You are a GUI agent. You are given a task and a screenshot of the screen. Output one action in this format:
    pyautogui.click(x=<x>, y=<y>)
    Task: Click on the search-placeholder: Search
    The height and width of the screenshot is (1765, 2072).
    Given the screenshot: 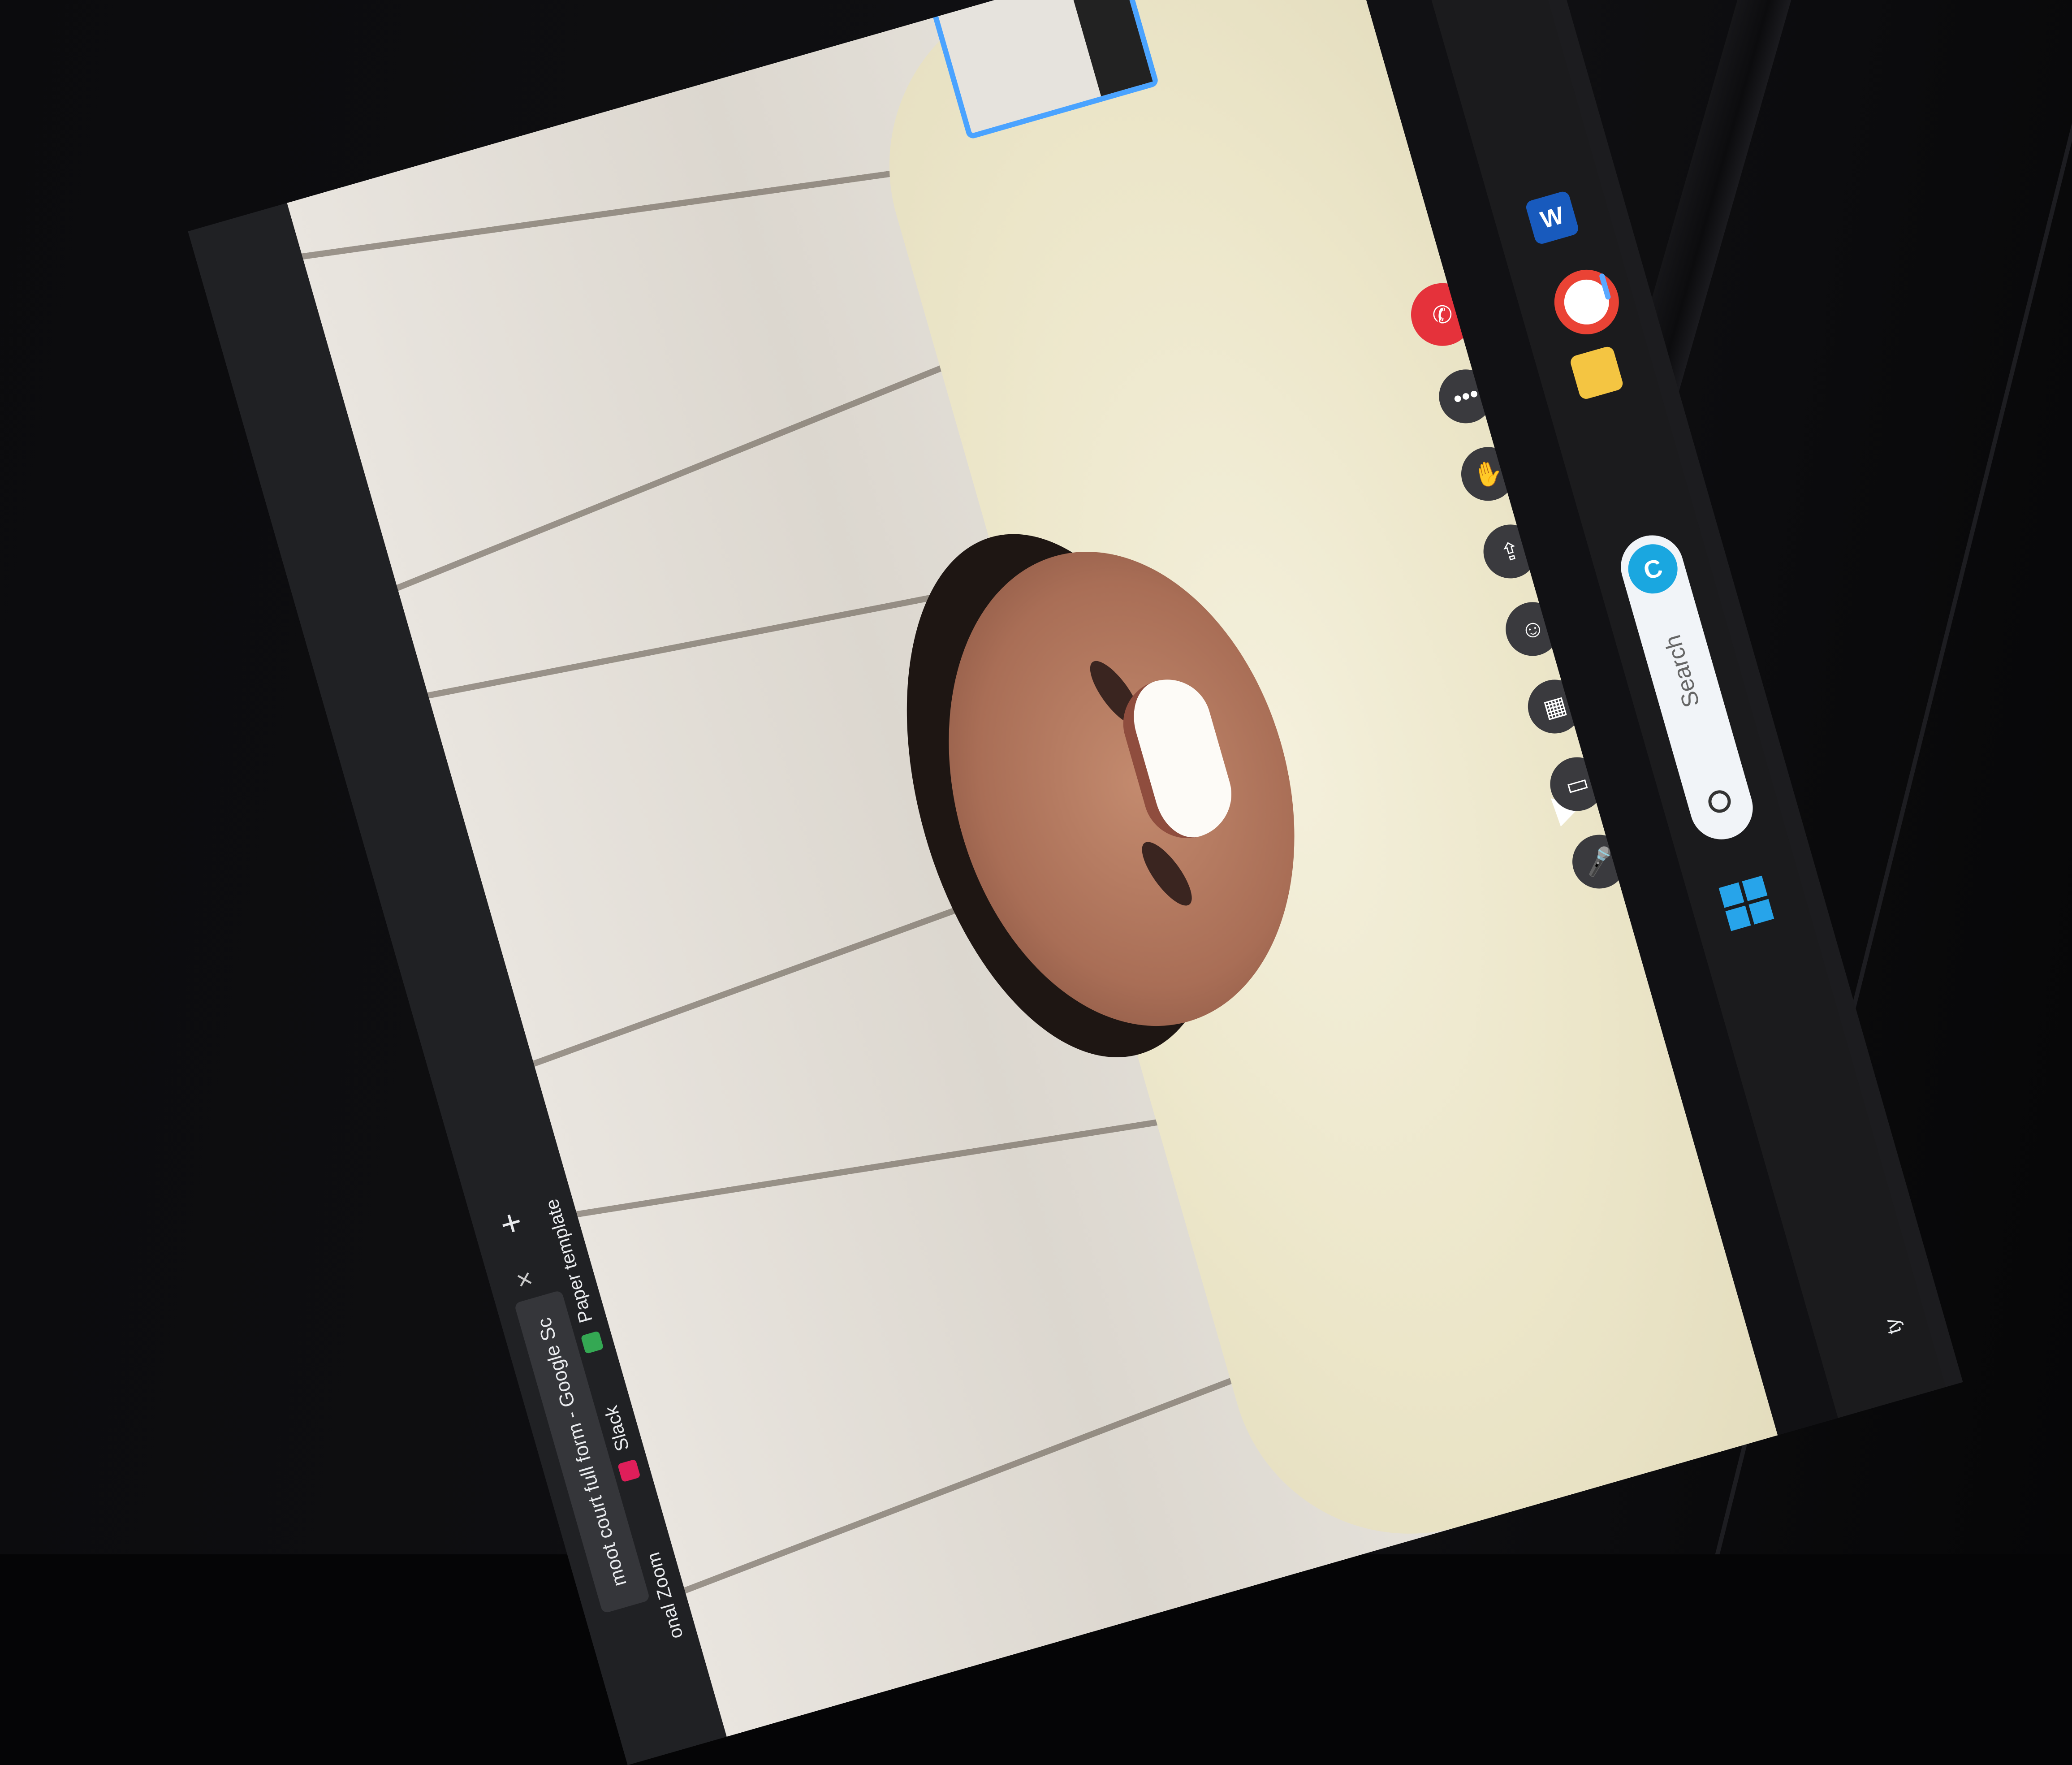 What is the action you would take?
    pyautogui.click(x=1682, y=671)
    